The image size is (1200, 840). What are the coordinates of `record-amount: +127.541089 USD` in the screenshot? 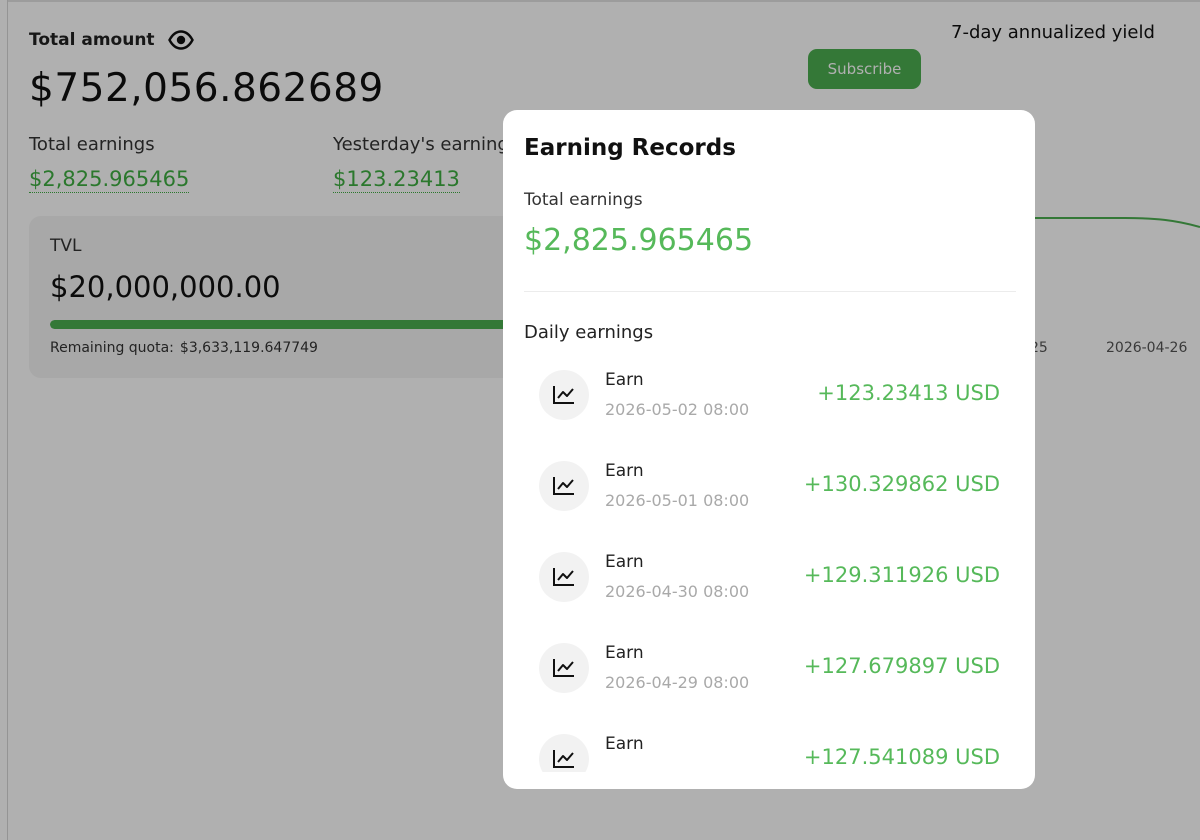 It's located at (901, 757).